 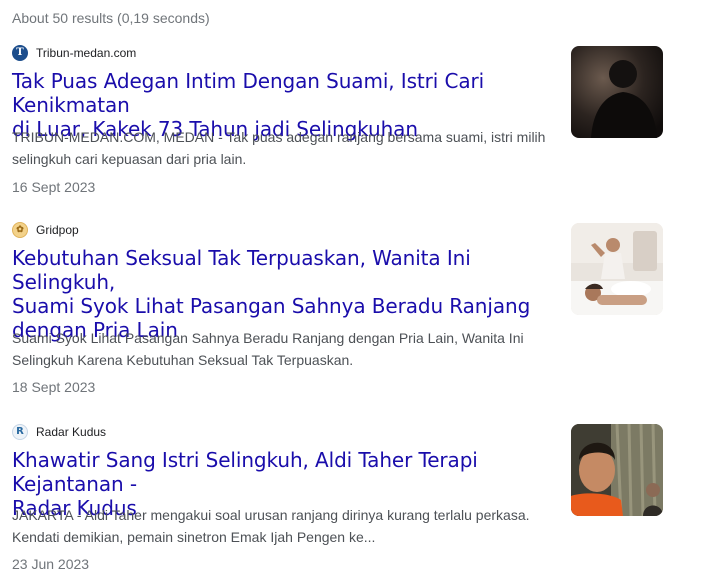 I want to click on source-name: Radar Kudus, so click(x=71, y=432).